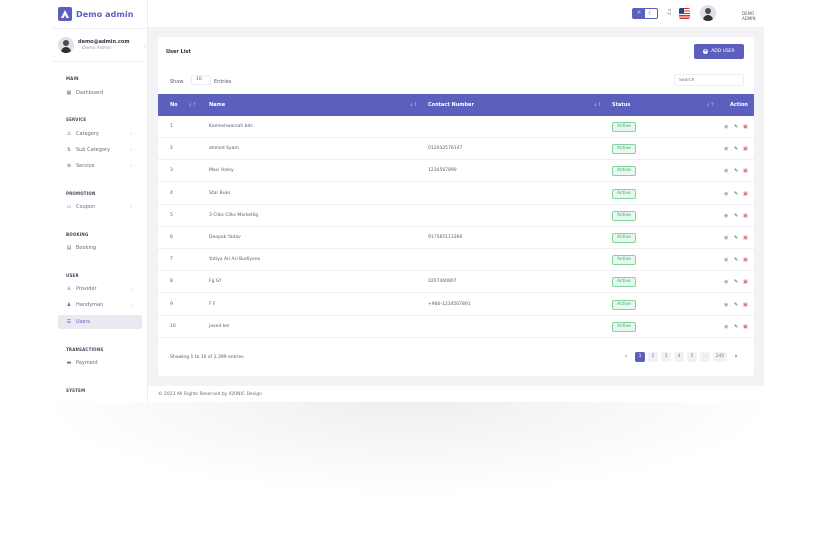  Describe the element at coordinates (171, 304) in the screenshot. I see `row-number: 9` at that location.